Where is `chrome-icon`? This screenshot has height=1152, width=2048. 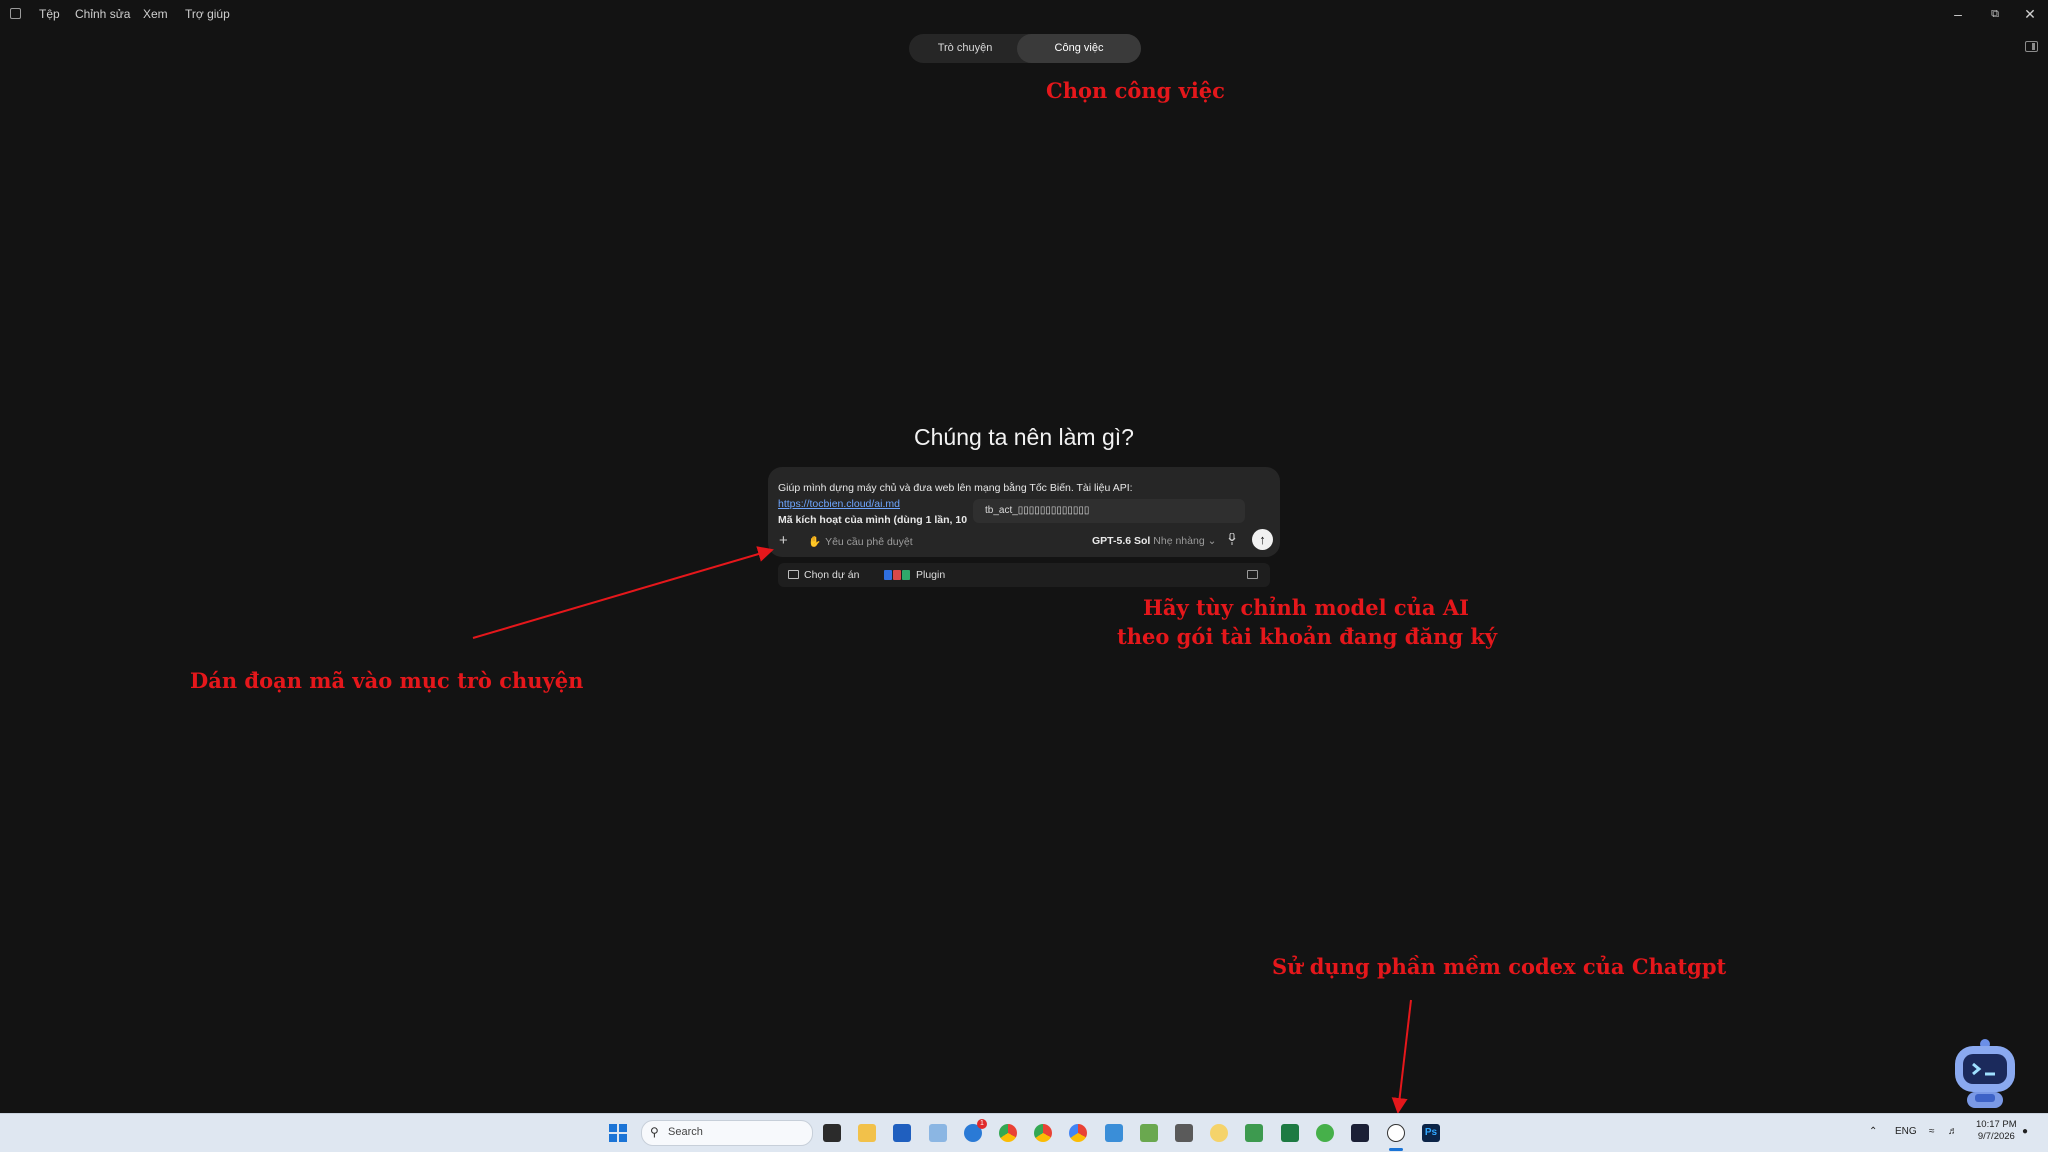
chrome-icon is located at coordinates (1008, 1133).